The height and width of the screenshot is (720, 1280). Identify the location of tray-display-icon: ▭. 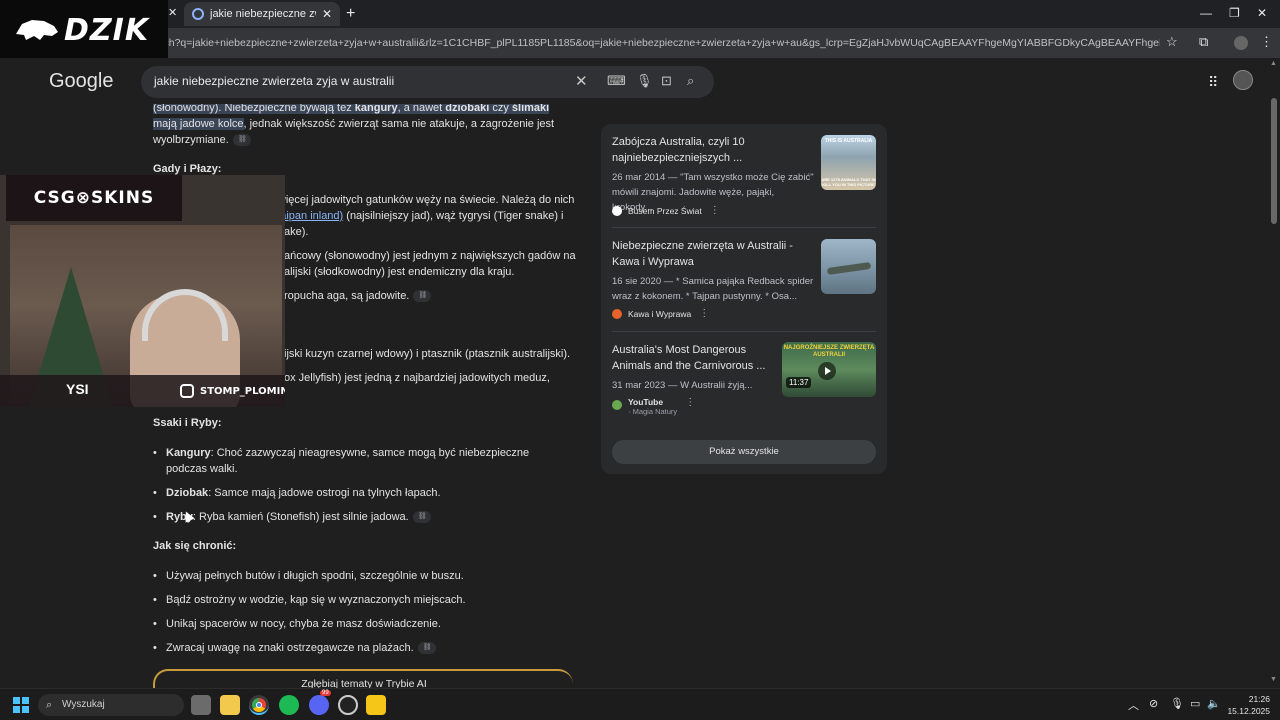
(1195, 703).